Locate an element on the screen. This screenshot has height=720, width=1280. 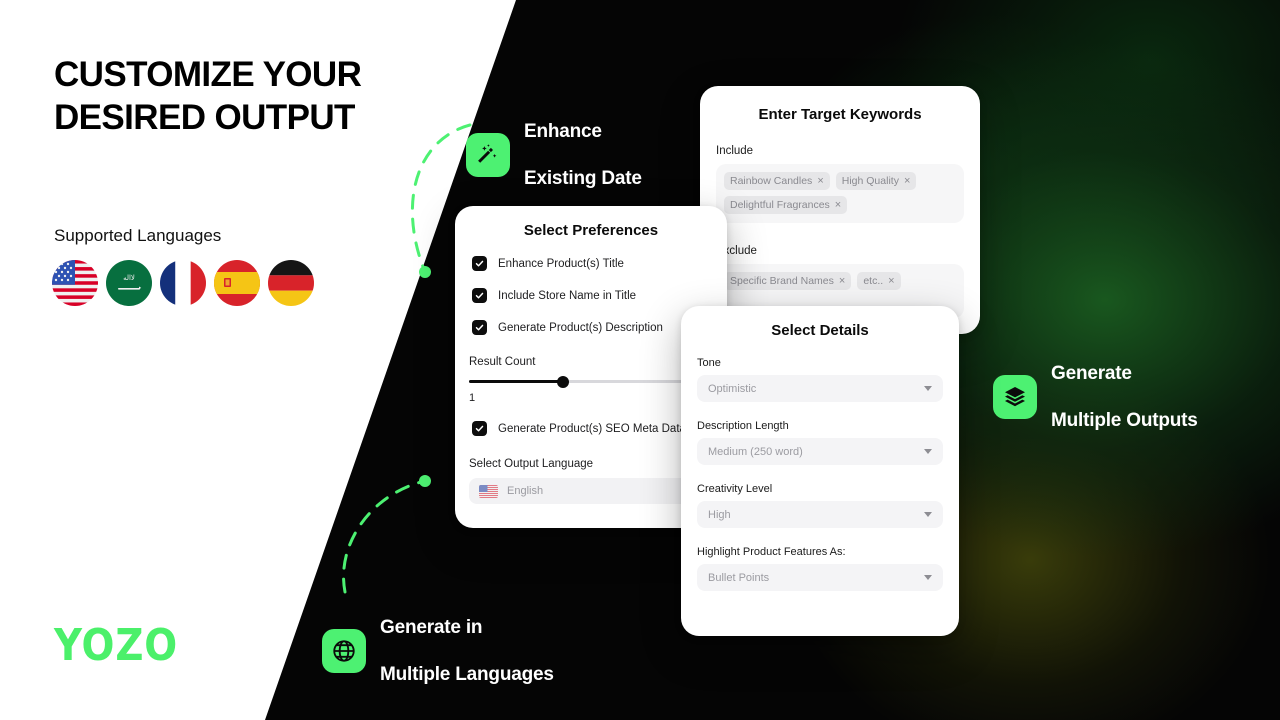
flag-germany is located at coordinates (291, 283).